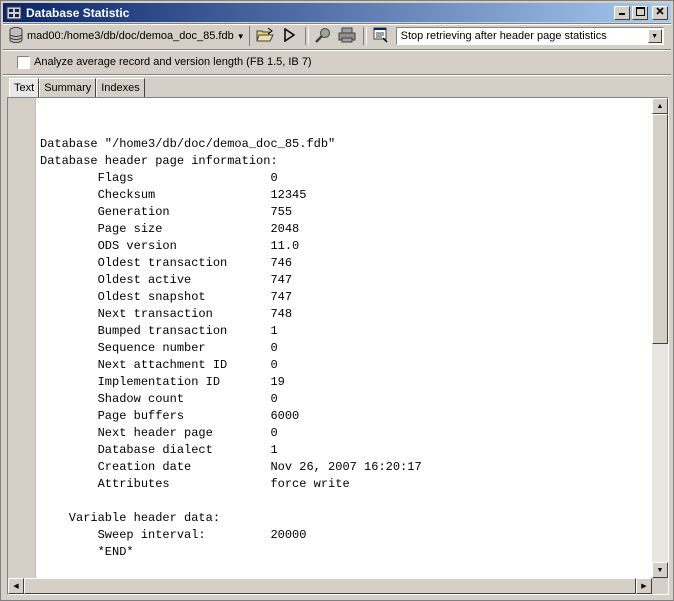  What do you see at coordinates (159, 365) in the screenshot?
I see `output-line: Next attachment ID 0` at bounding box center [159, 365].